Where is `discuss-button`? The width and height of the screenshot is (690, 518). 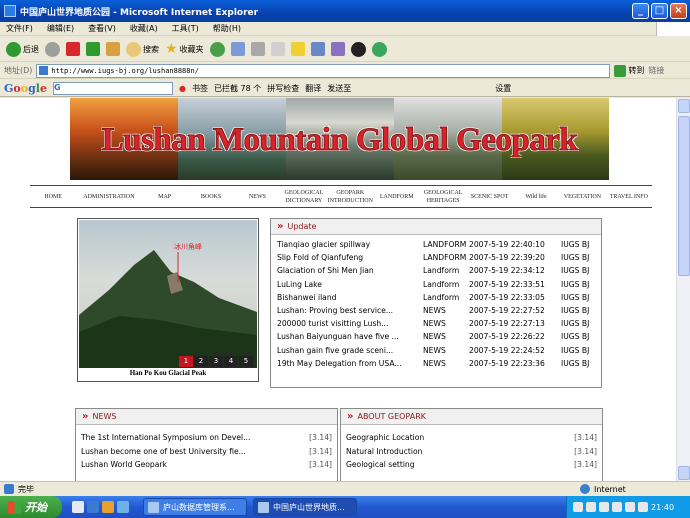 discuss-button is located at coordinates (297, 49).